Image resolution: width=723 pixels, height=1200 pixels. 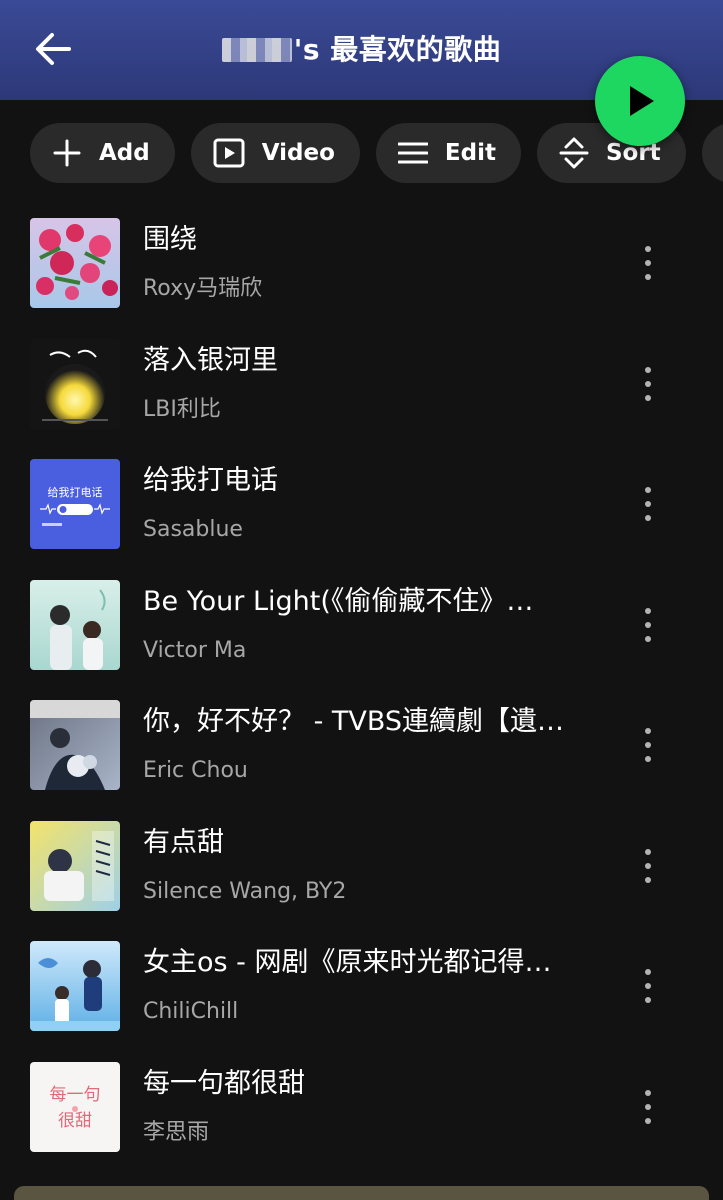 What do you see at coordinates (203, 288) in the screenshot?
I see `song-artist: Roxy马瑞欣` at bounding box center [203, 288].